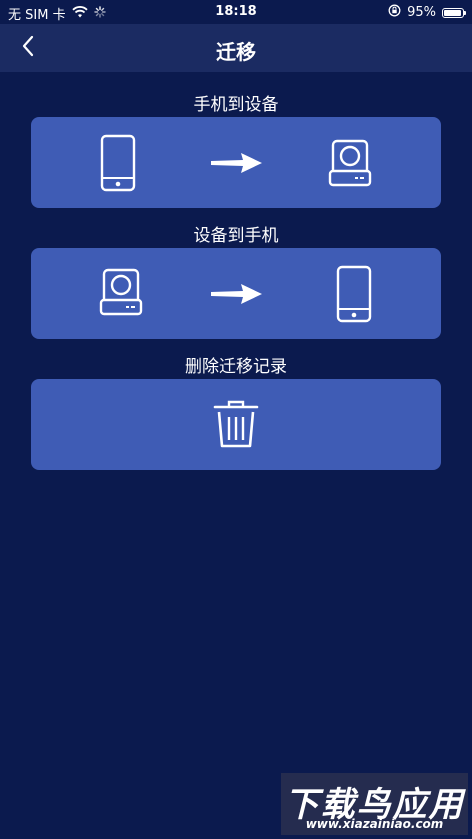 Image resolution: width=472 pixels, height=839 pixels. I want to click on phone-to-device-label: 手机到设备, so click(236, 105).